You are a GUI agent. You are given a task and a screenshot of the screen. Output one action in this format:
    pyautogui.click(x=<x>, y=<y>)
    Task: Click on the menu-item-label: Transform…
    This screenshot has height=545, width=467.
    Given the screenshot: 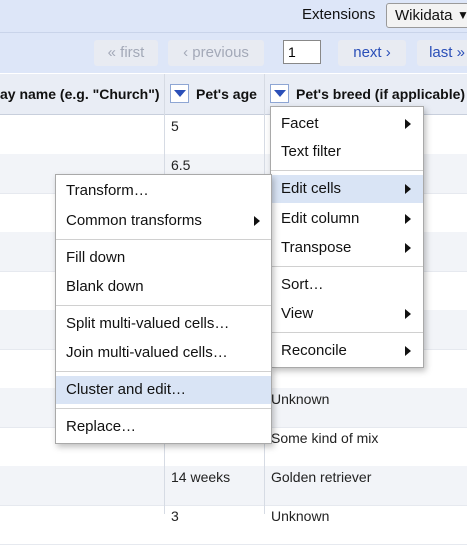 What is the action you would take?
    pyautogui.click(x=107, y=190)
    